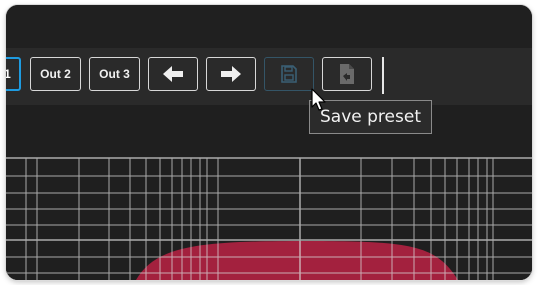 This screenshot has width=538, height=285. I want to click on arrow-right-icon, so click(231, 74).